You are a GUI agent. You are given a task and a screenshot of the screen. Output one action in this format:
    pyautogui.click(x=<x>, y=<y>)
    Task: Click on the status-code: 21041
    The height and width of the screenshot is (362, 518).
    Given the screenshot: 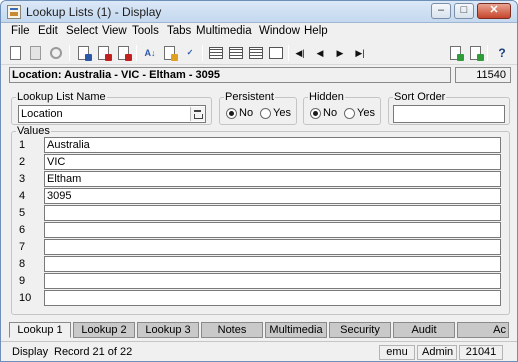 What is the action you would take?
    pyautogui.click(x=481, y=352)
    